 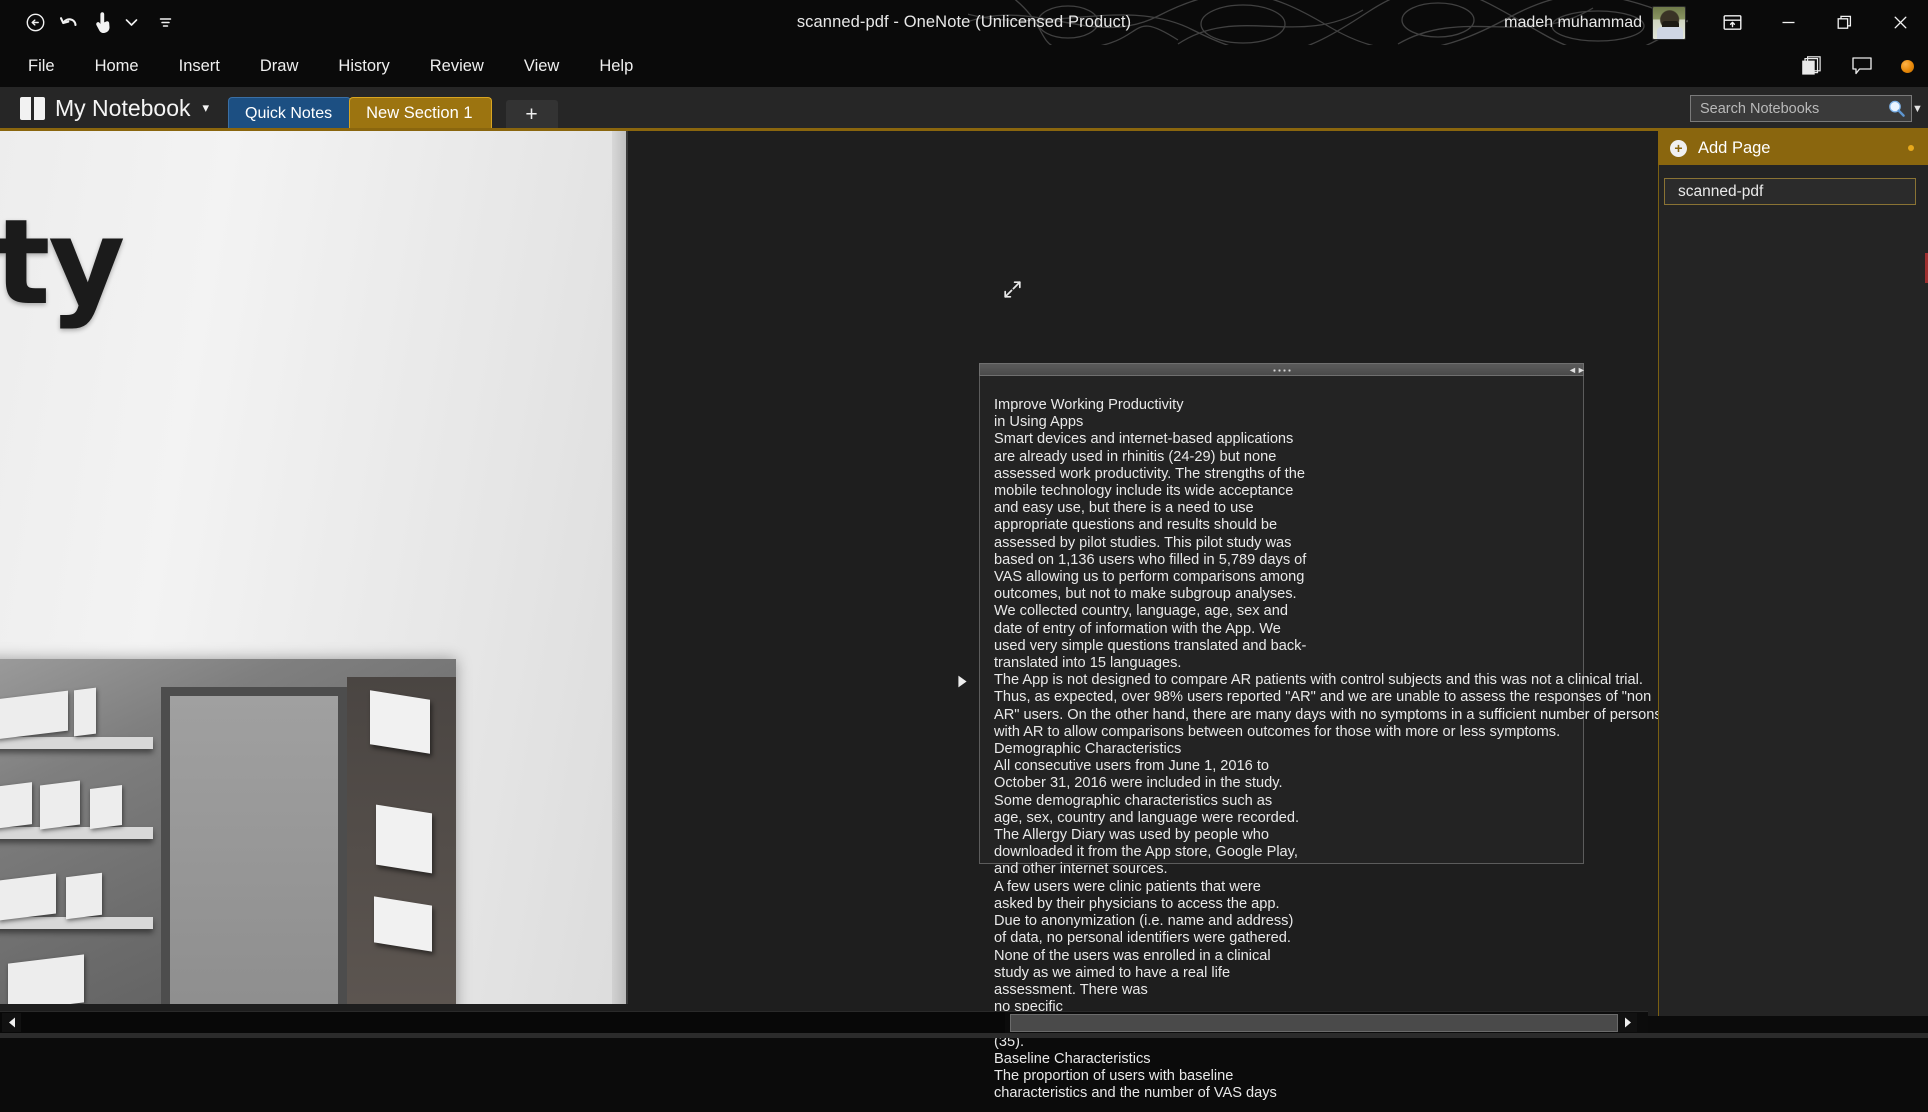 I want to click on add-page-options-dot, so click(x=1911, y=148).